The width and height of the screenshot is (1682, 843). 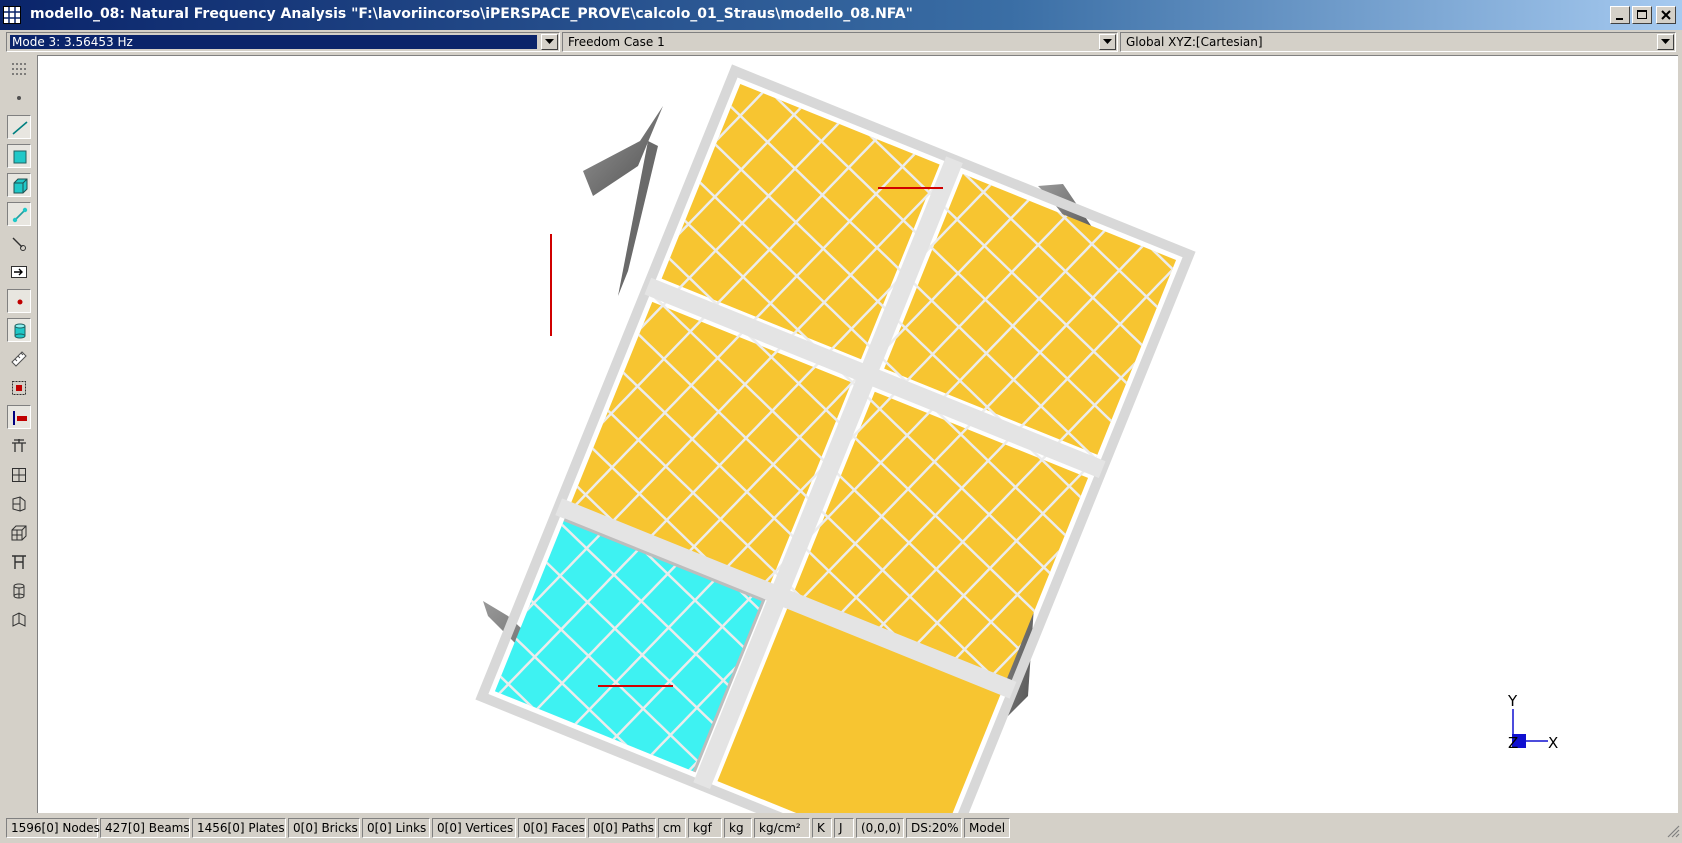 What do you see at coordinates (19, 475) in the screenshot?
I see `tool-grid` at bounding box center [19, 475].